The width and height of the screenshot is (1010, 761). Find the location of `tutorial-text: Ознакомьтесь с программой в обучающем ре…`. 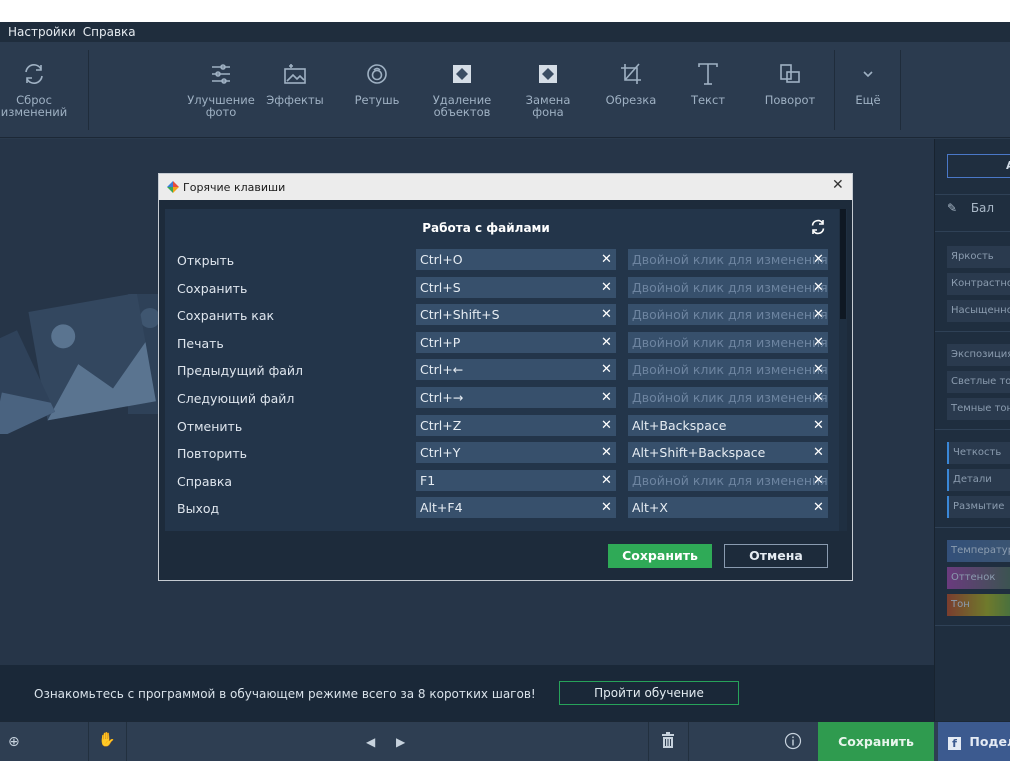

tutorial-text: Ознакомьтесь с программой в обучающем ре… is located at coordinates (285, 694).